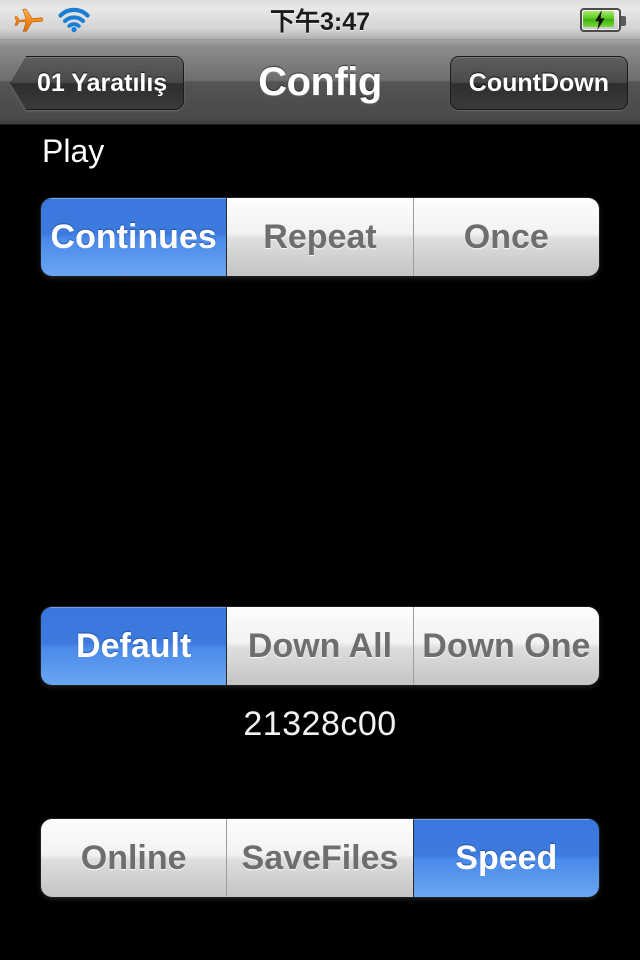  I want to click on segment-repeat: Repeat, so click(319, 237).